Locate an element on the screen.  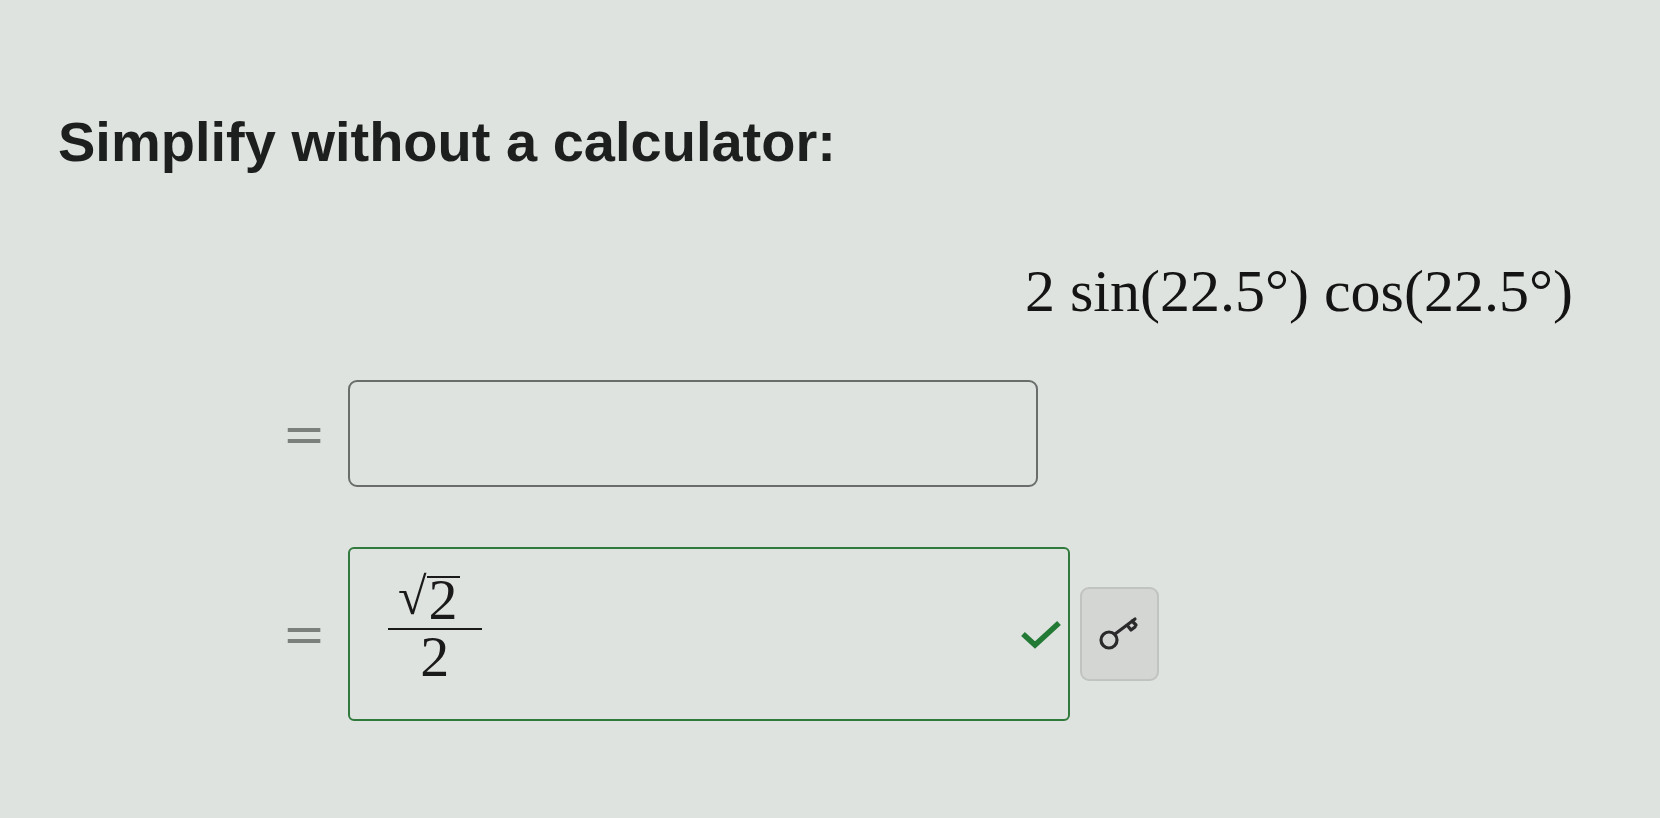
math-expression: 2 sin(22.5°) cos(22.5°) is located at coordinates (1299, 291).